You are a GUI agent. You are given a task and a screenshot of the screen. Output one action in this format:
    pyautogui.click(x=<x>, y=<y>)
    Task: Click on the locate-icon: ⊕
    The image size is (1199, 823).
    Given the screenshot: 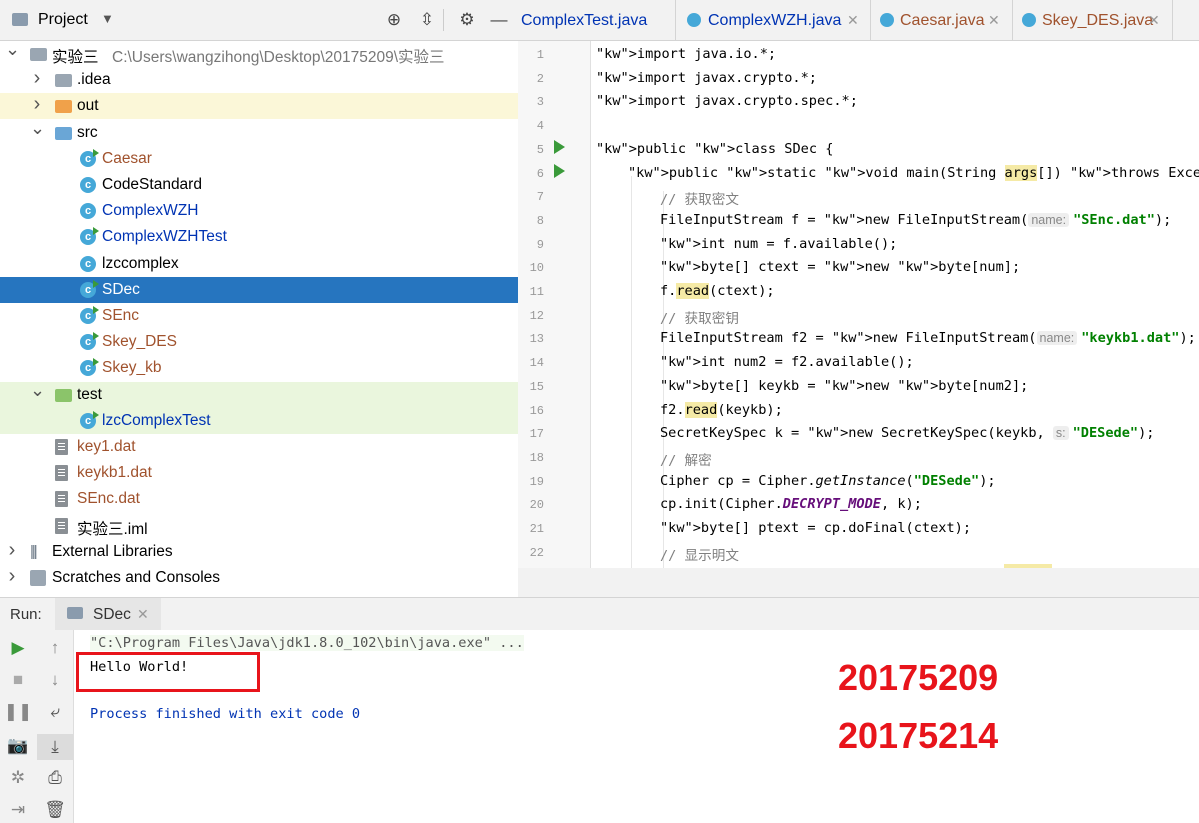 What is the action you would take?
    pyautogui.click(x=394, y=20)
    